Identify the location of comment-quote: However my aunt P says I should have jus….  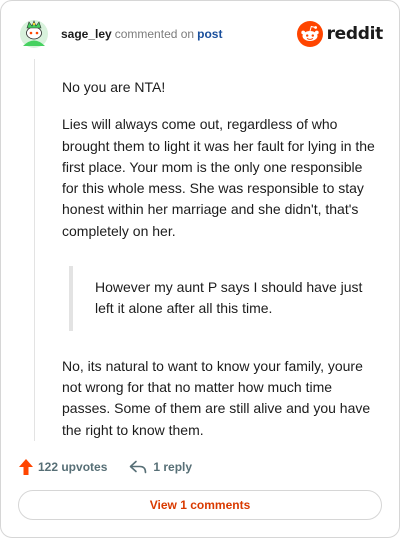
(225, 298).